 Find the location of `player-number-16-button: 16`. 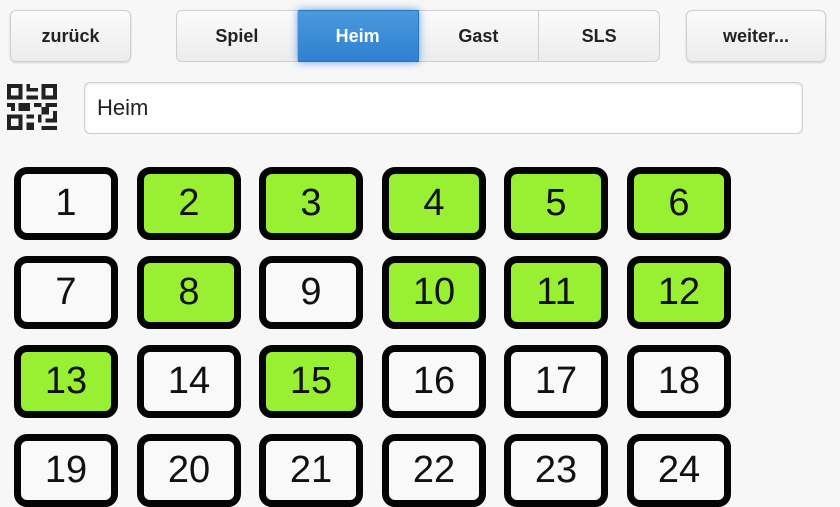

player-number-16-button: 16 is located at coordinates (434, 381).